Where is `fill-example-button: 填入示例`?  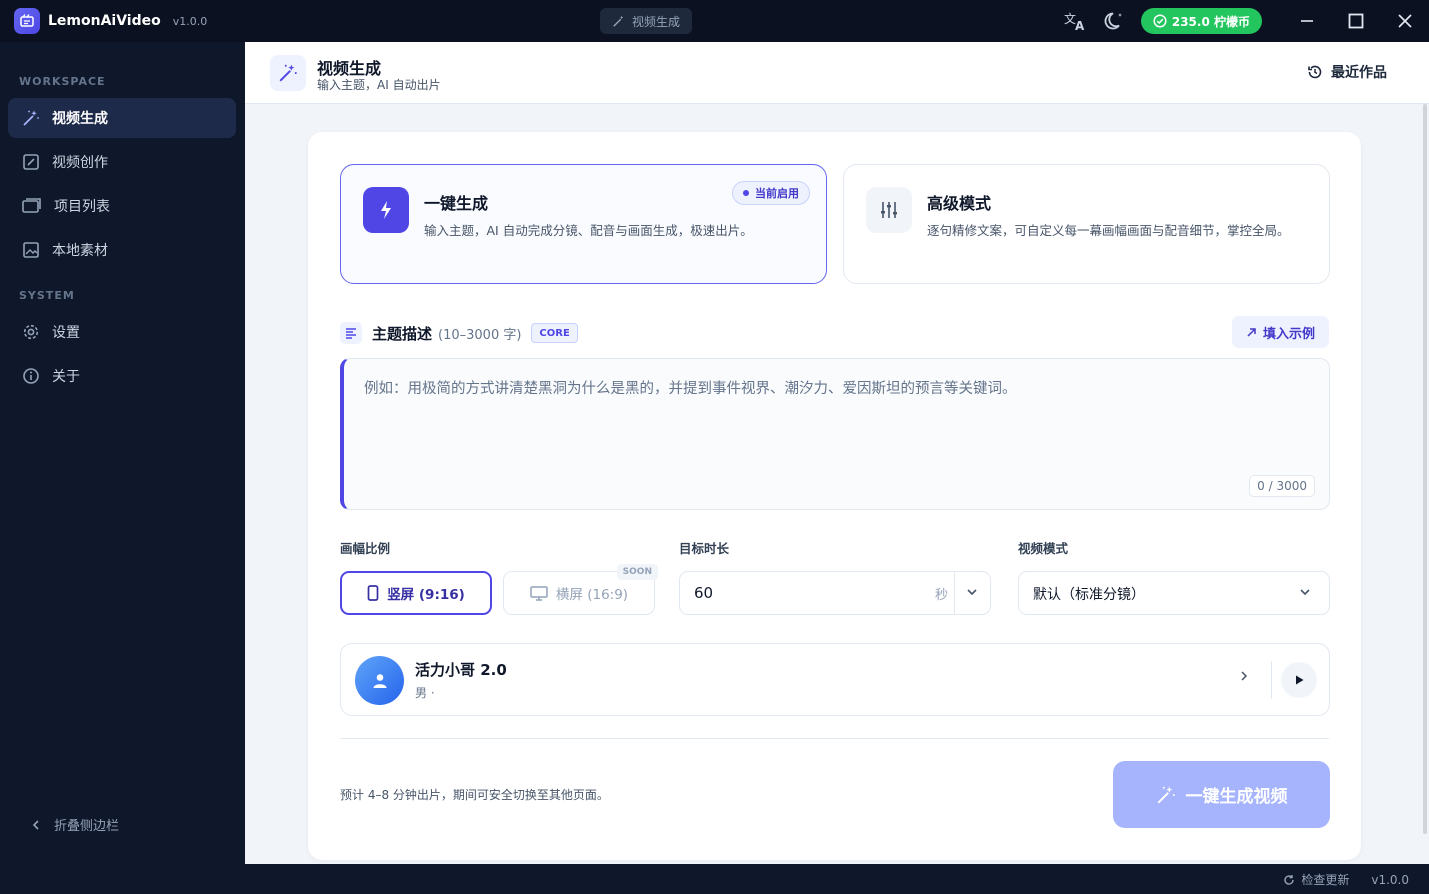
fill-example-button: 填入示例 is located at coordinates (1280, 332).